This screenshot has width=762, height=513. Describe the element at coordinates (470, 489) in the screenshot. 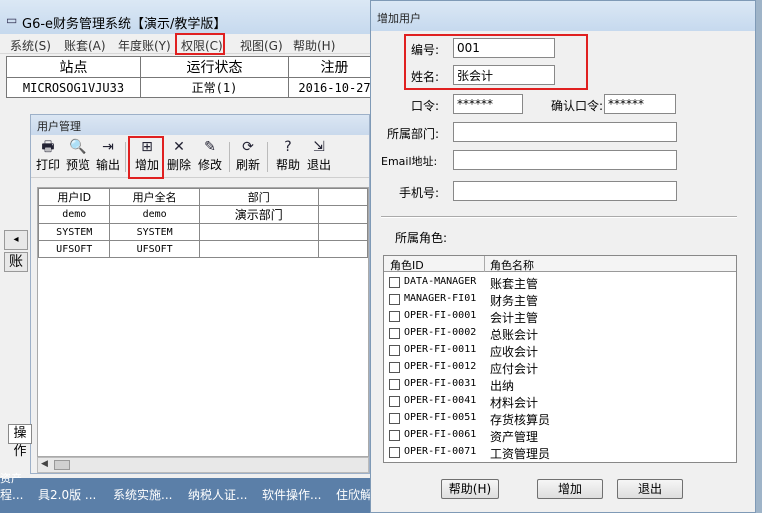

I see `help-dialog-button: 帮助(H)` at that location.